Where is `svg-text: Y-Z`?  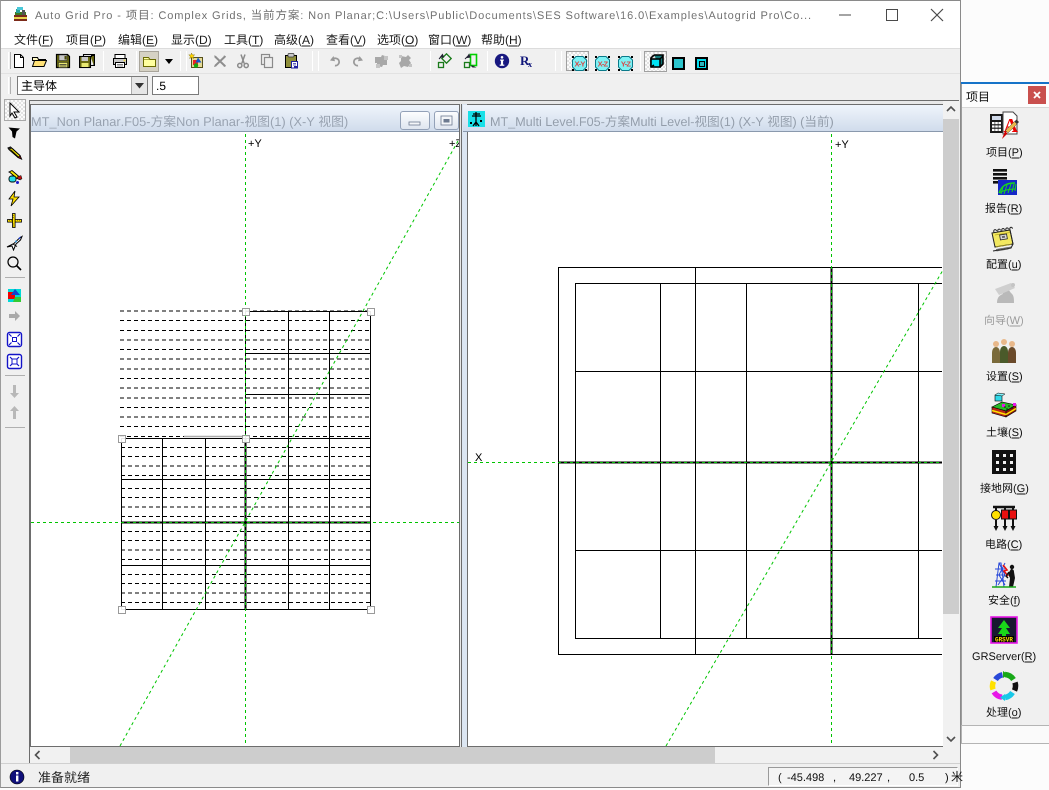
svg-text: Y-Z is located at coordinates (626, 64).